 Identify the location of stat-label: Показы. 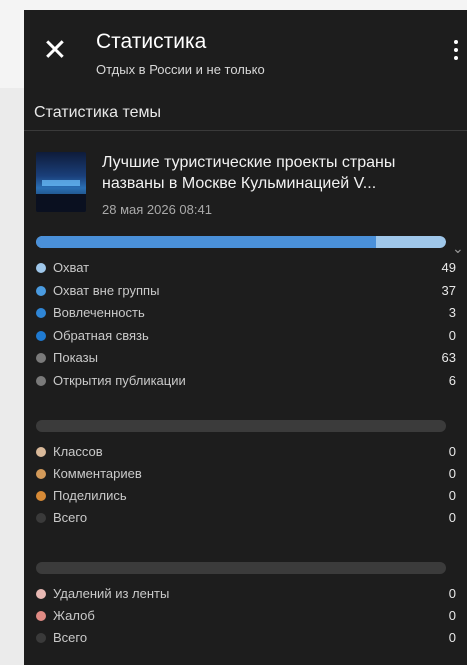
(75, 357).